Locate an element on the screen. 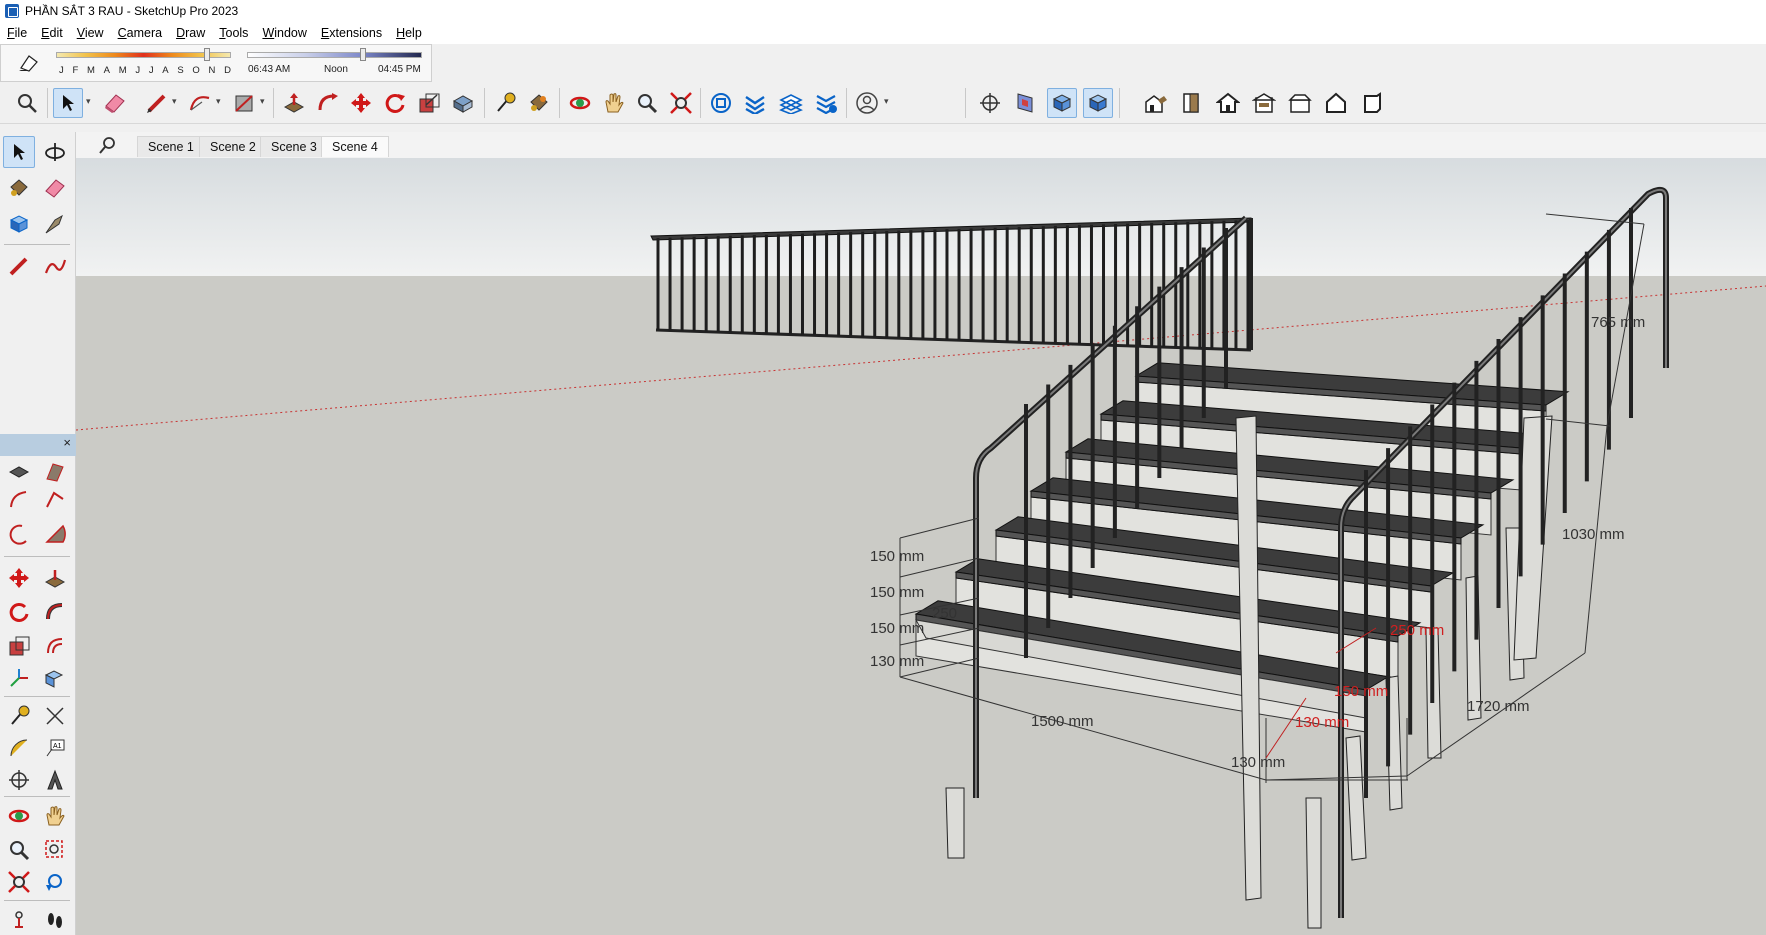 The image size is (1766, 935). zoom-extents-camera-icon is located at coordinates (19, 882).